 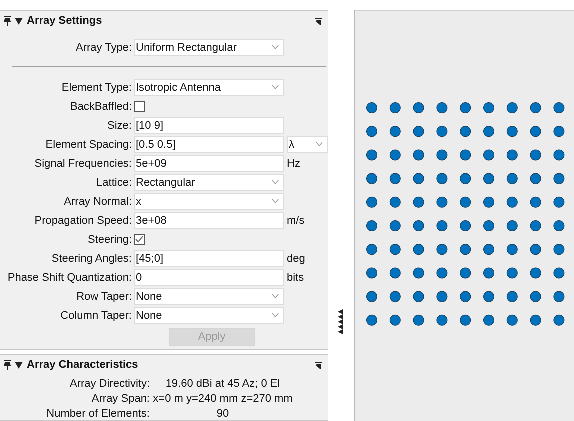 What do you see at coordinates (294, 164) in the screenshot?
I see `unit-label: Hz` at bounding box center [294, 164].